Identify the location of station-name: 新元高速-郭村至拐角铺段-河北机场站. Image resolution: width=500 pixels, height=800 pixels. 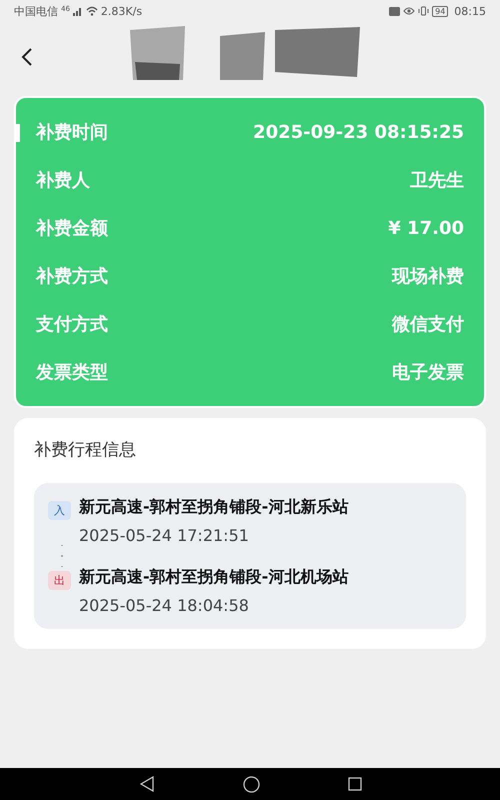
(213, 577).